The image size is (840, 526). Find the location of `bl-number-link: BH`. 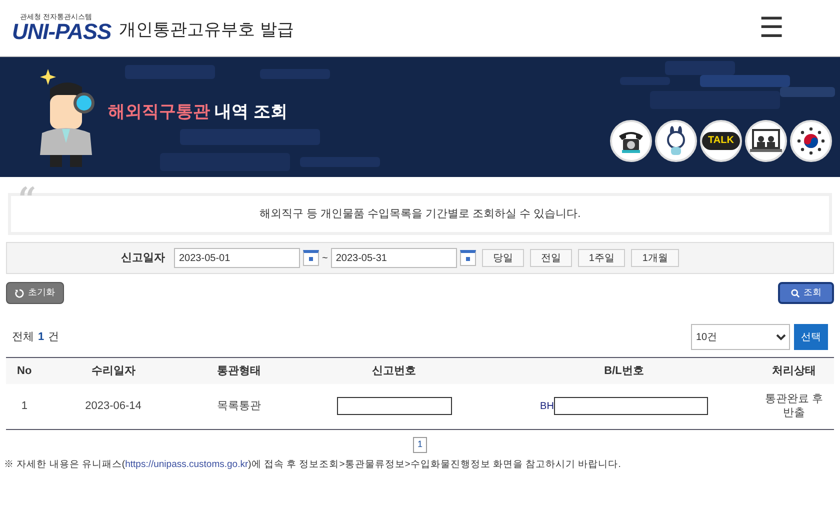

bl-number-link: BH is located at coordinates (547, 406).